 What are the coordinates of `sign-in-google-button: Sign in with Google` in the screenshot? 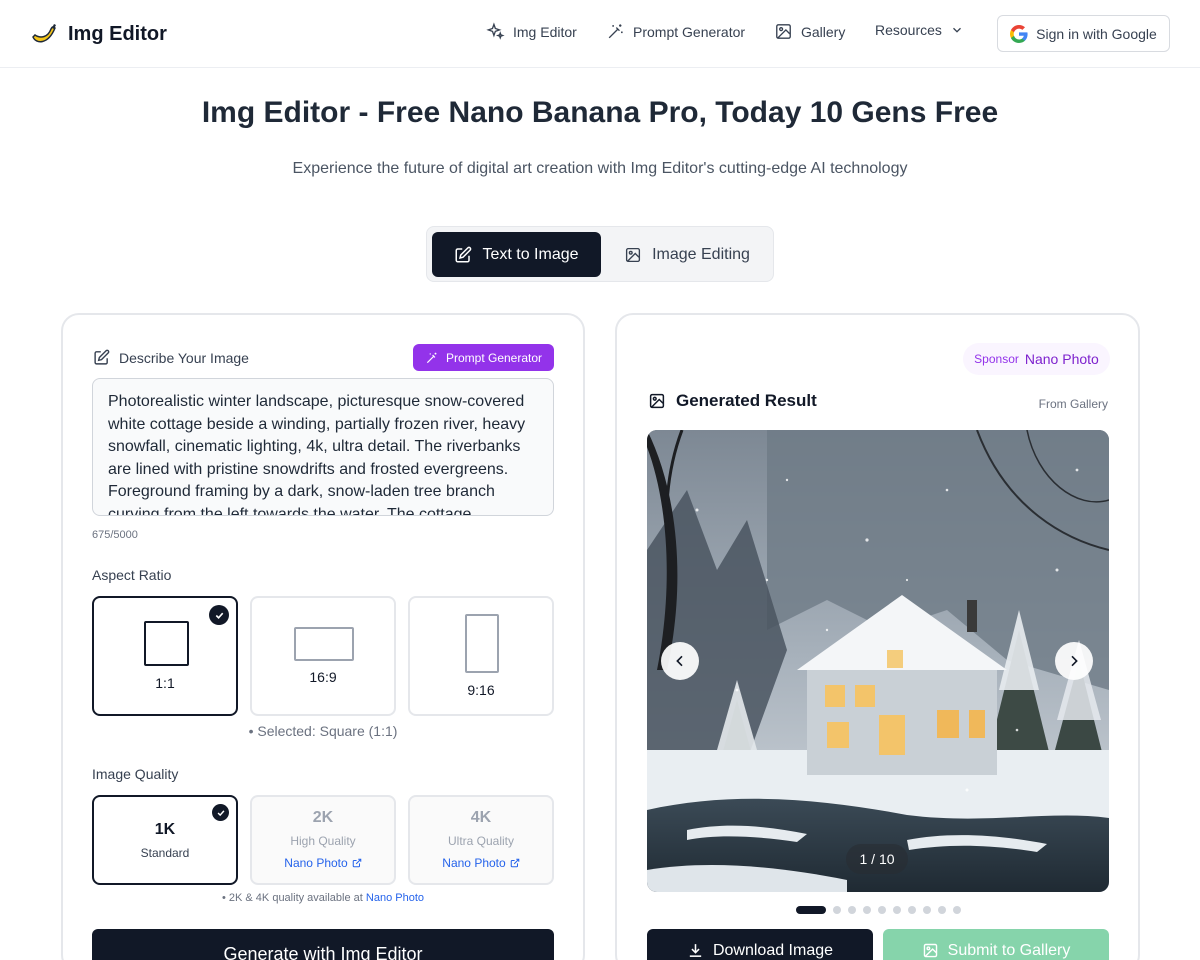 It's located at (1083, 33).